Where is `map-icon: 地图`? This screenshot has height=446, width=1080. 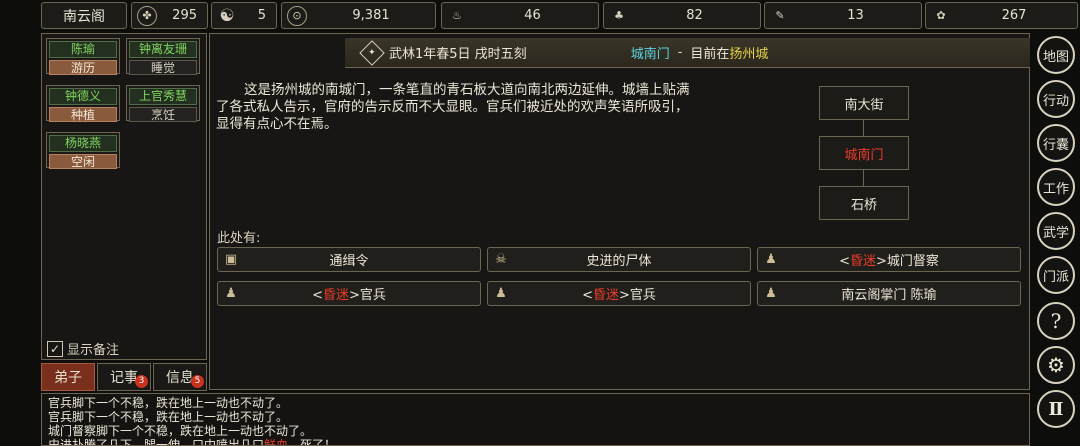 map-icon: 地图 is located at coordinates (1055, 57).